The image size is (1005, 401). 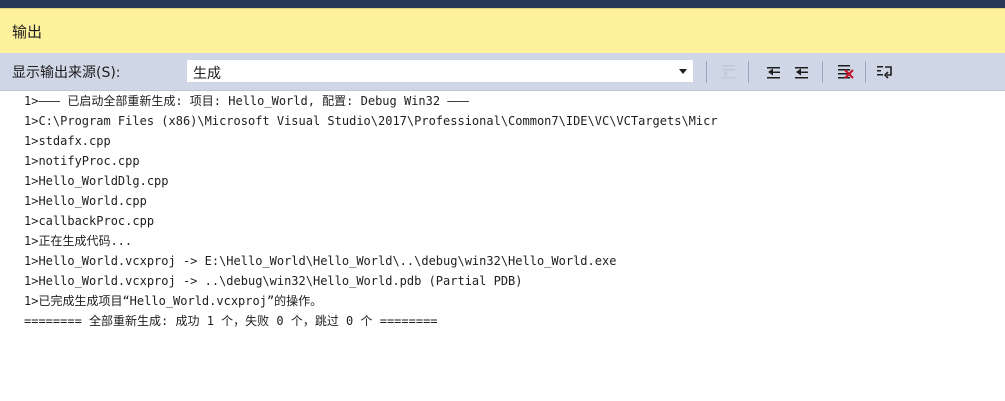 What do you see at coordinates (440, 71) in the screenshot?
I see `output-source-dropdown: 生成` at bounding box center [440, 71].